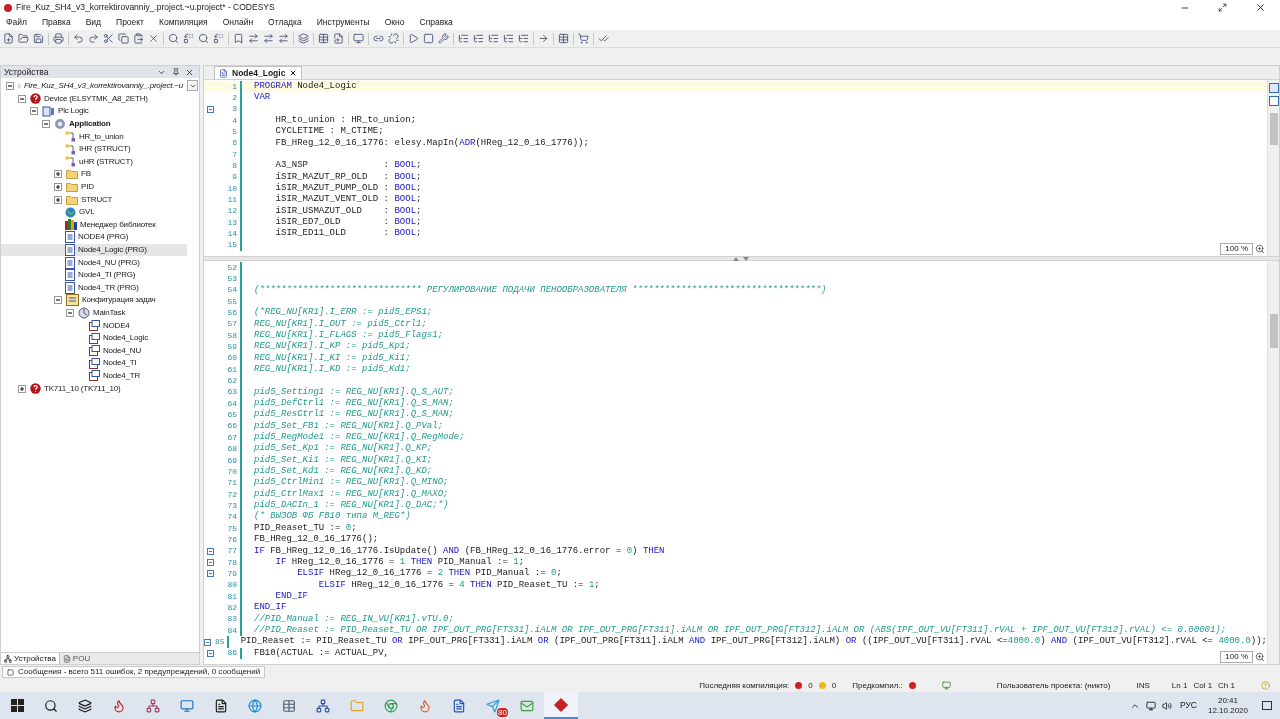  Describe the element at coordinates (323, 38) in the screenshot. I see `table-icon` at that location.